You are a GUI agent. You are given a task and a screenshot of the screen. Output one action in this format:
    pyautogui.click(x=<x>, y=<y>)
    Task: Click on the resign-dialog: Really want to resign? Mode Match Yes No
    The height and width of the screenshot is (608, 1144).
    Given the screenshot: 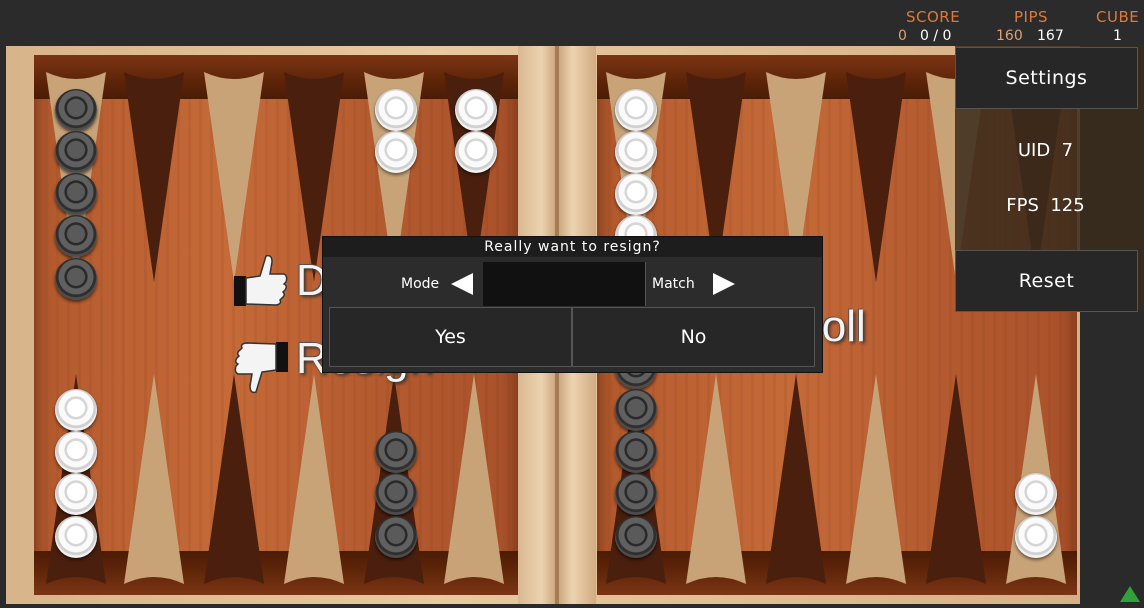 What is the action you would take?
    pyautogui.click(x=572, y=304)
    